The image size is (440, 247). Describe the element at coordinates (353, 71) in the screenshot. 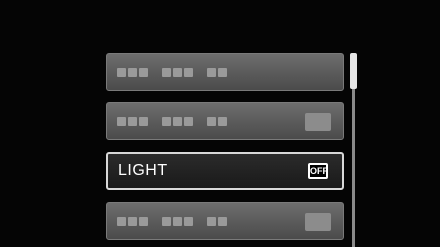

I see `scrollbar-thumb` at that location.